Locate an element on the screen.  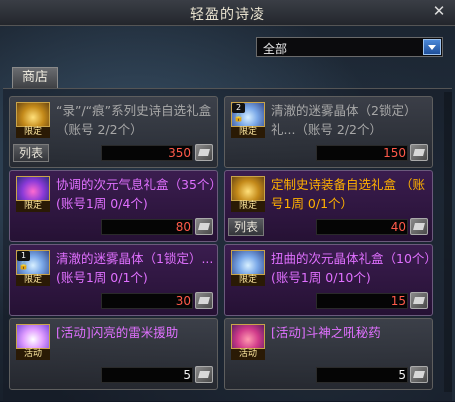
item-price: 80 is located at coordinates (183, 227).